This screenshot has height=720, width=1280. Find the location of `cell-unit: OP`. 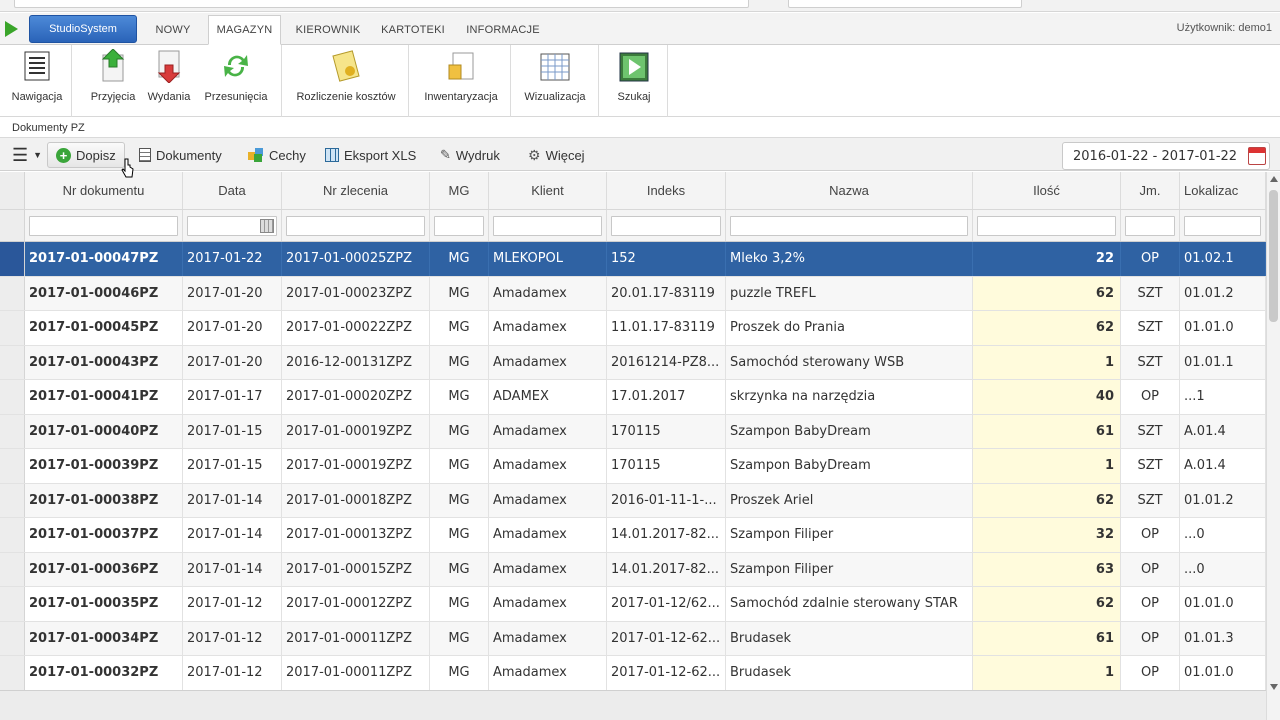

cell-unit: OP is located at coordinates (1150, 569).